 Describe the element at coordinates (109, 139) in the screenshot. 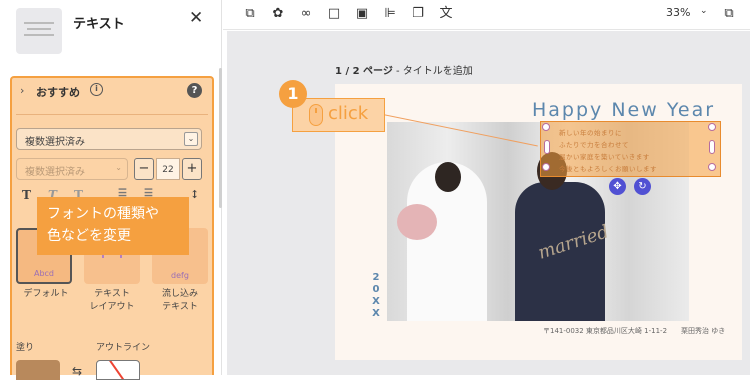

I see `selection-dropdown: 複数選択済み ⌄` at that location.